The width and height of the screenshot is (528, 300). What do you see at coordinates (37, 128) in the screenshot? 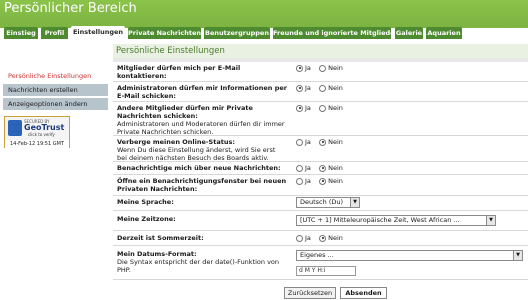
I see `badge-top: SECURED BY GeoTrust click to verify` at bounding box center [37, 128].